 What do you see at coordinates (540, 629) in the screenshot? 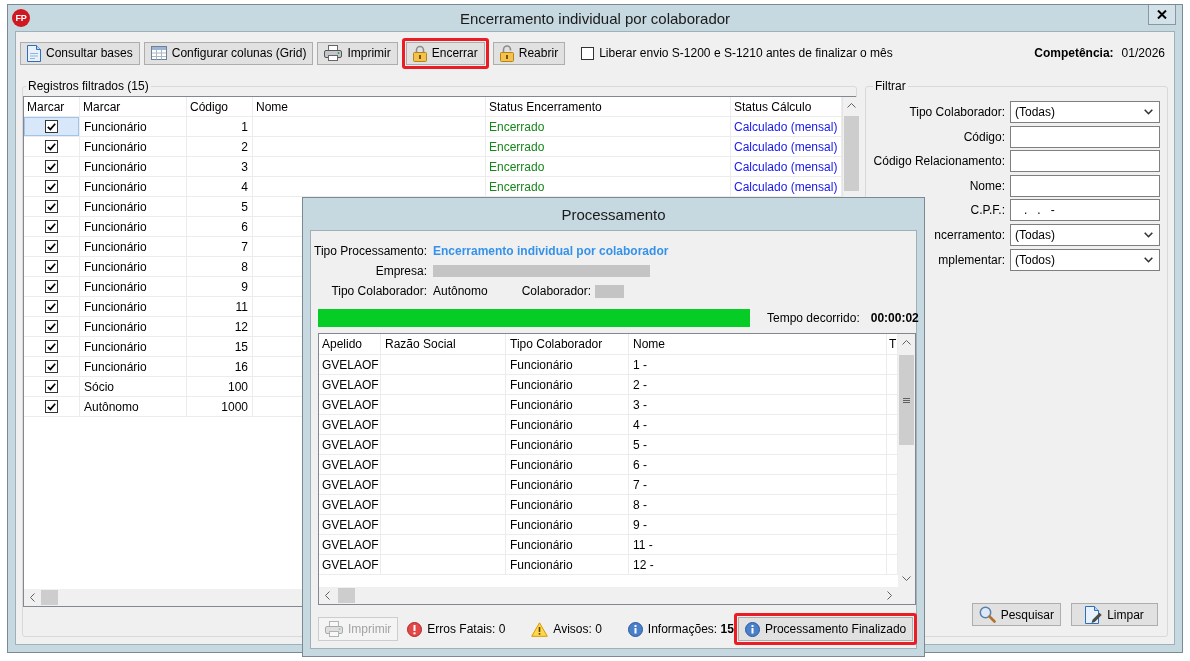
I see `warning-icon` at bounding box center [540, 629].